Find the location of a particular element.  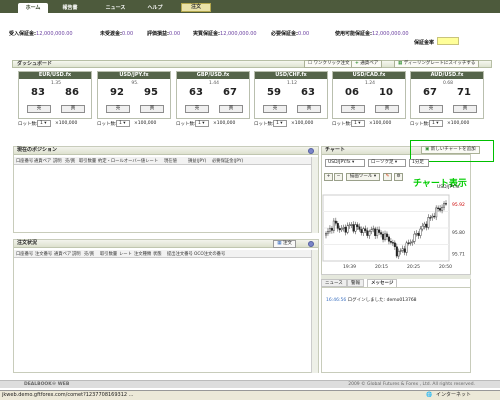

margin-effective: 実質保証金:12,000,000.00 is located at coordinates (225, 34).